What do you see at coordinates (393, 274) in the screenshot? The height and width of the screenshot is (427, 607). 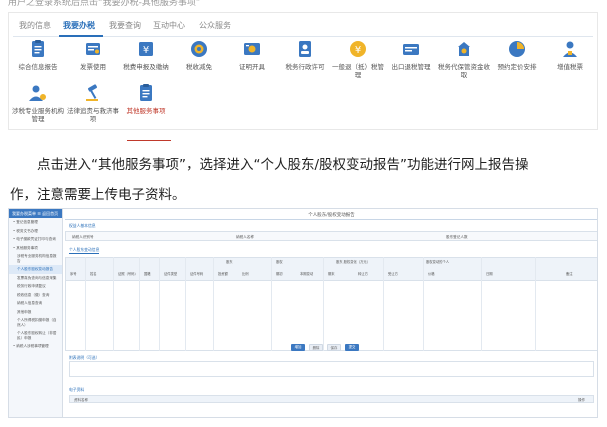 I see `column-header: 受让方` at bounding box center [393, 274].